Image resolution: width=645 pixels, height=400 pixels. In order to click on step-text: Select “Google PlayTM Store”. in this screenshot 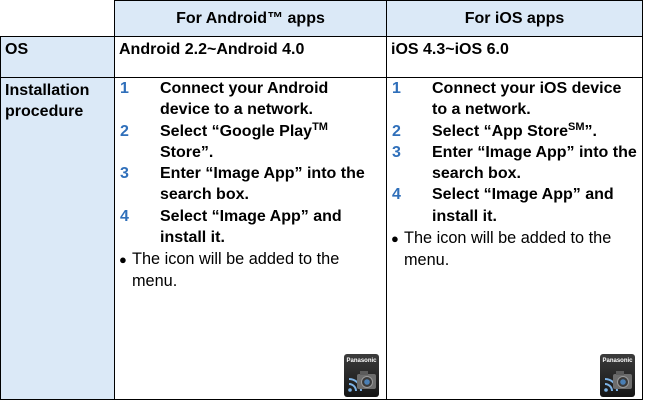, I will do `click(271, 142)`.